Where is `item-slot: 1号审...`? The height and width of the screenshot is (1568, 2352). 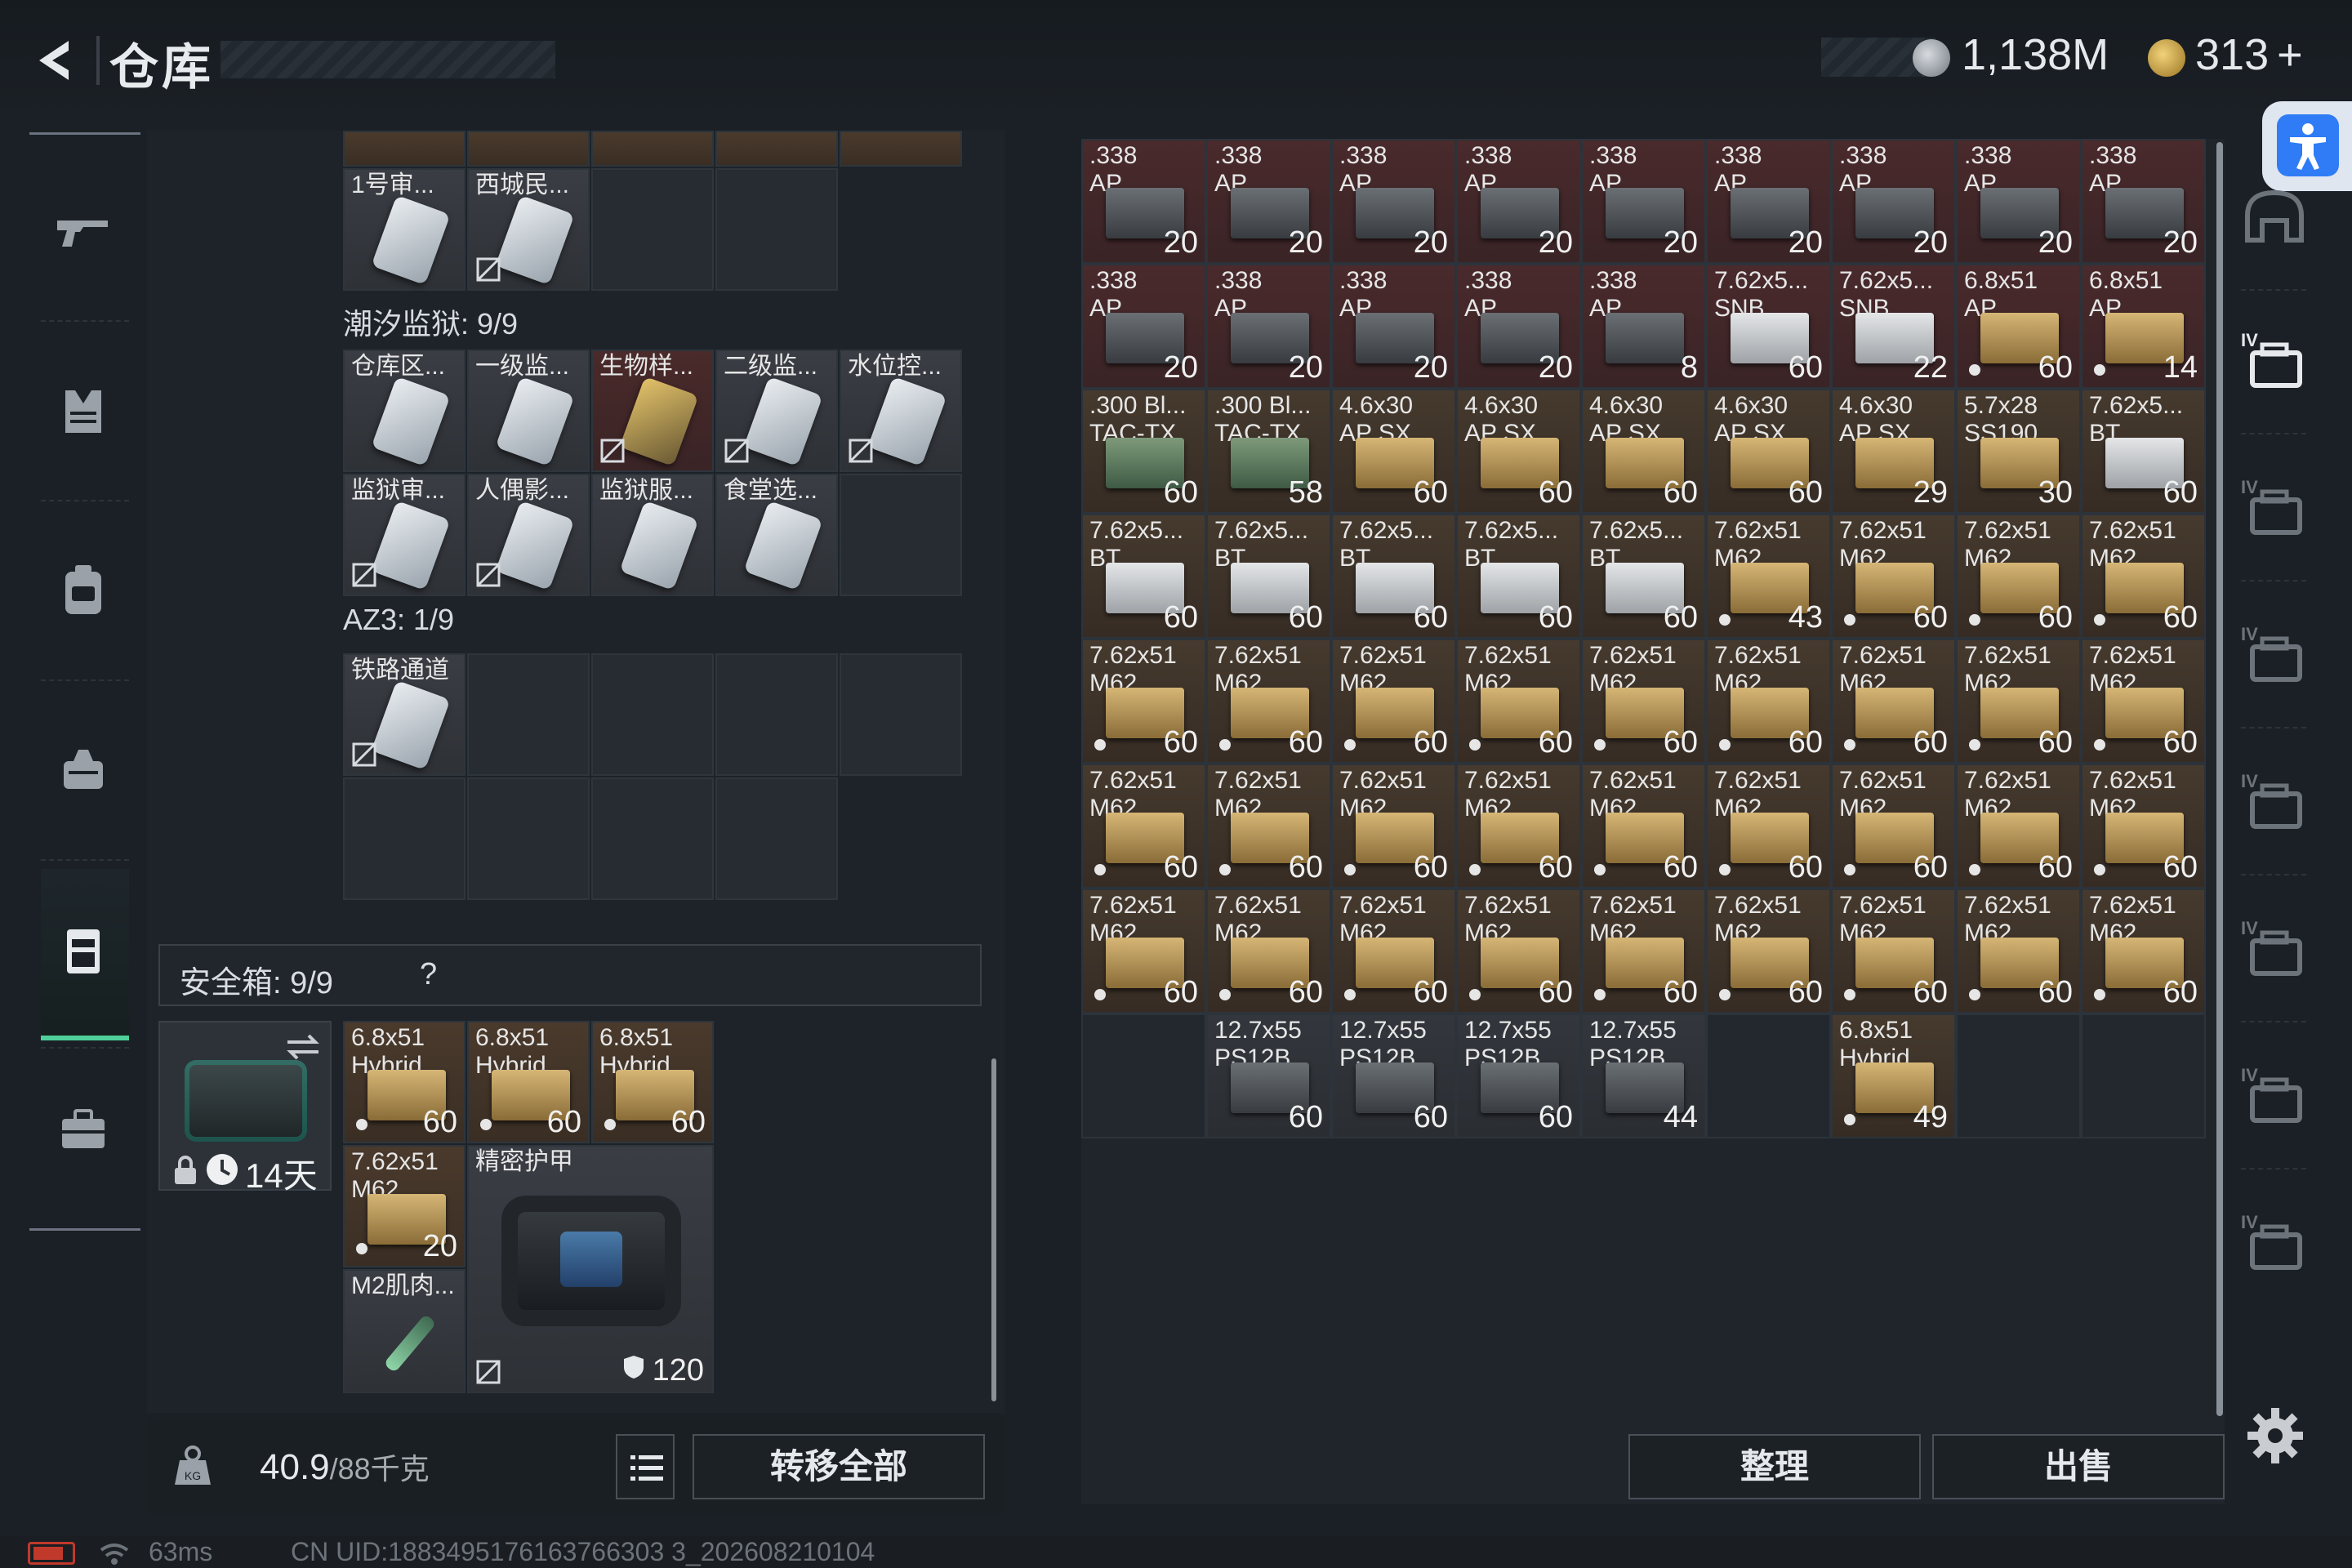 item-slot: 1号审... is located at coordinates (404, 229).